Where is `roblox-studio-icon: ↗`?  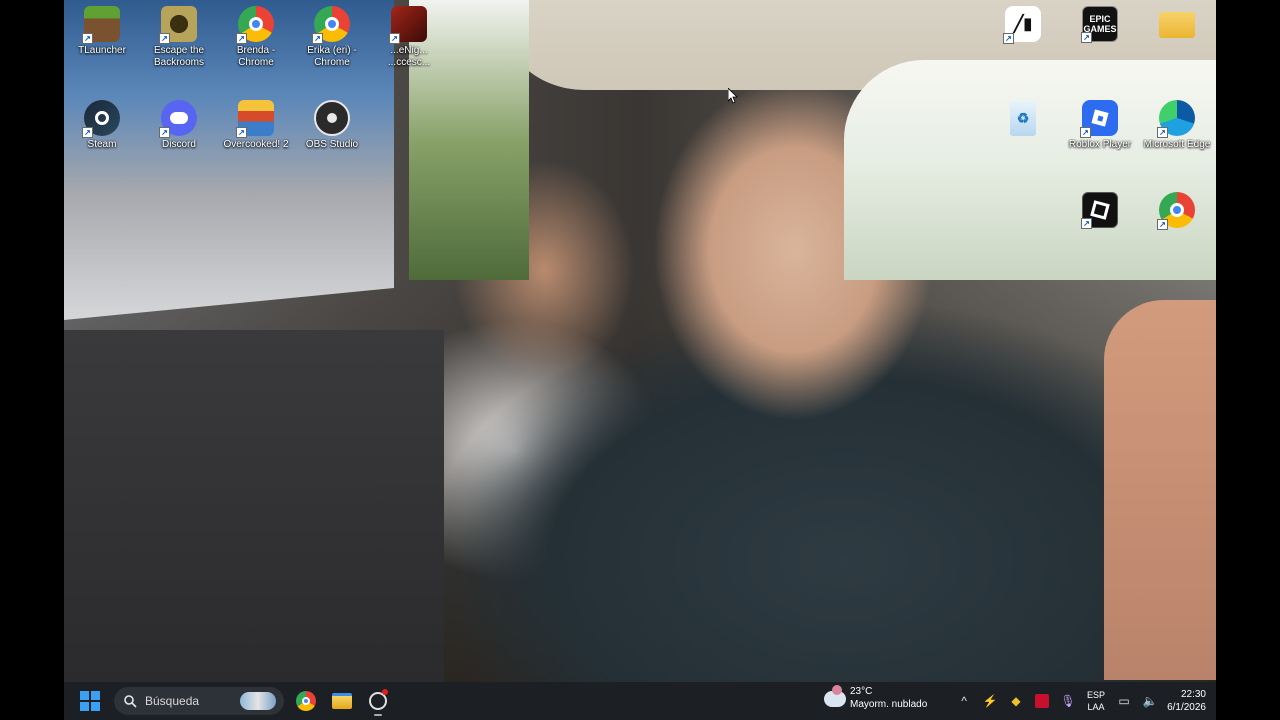 roblox-studio-icon: ↗ is located at coordinates (1099, 210).